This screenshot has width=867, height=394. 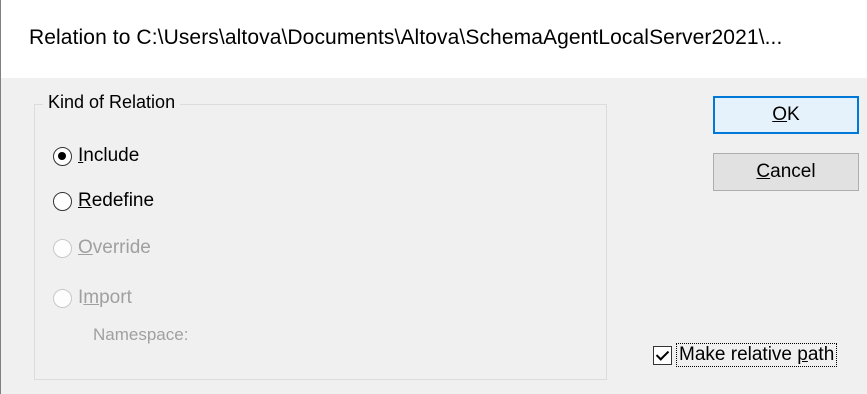 I want to click on override-radio-option: Override, so click(x=102, y=248).